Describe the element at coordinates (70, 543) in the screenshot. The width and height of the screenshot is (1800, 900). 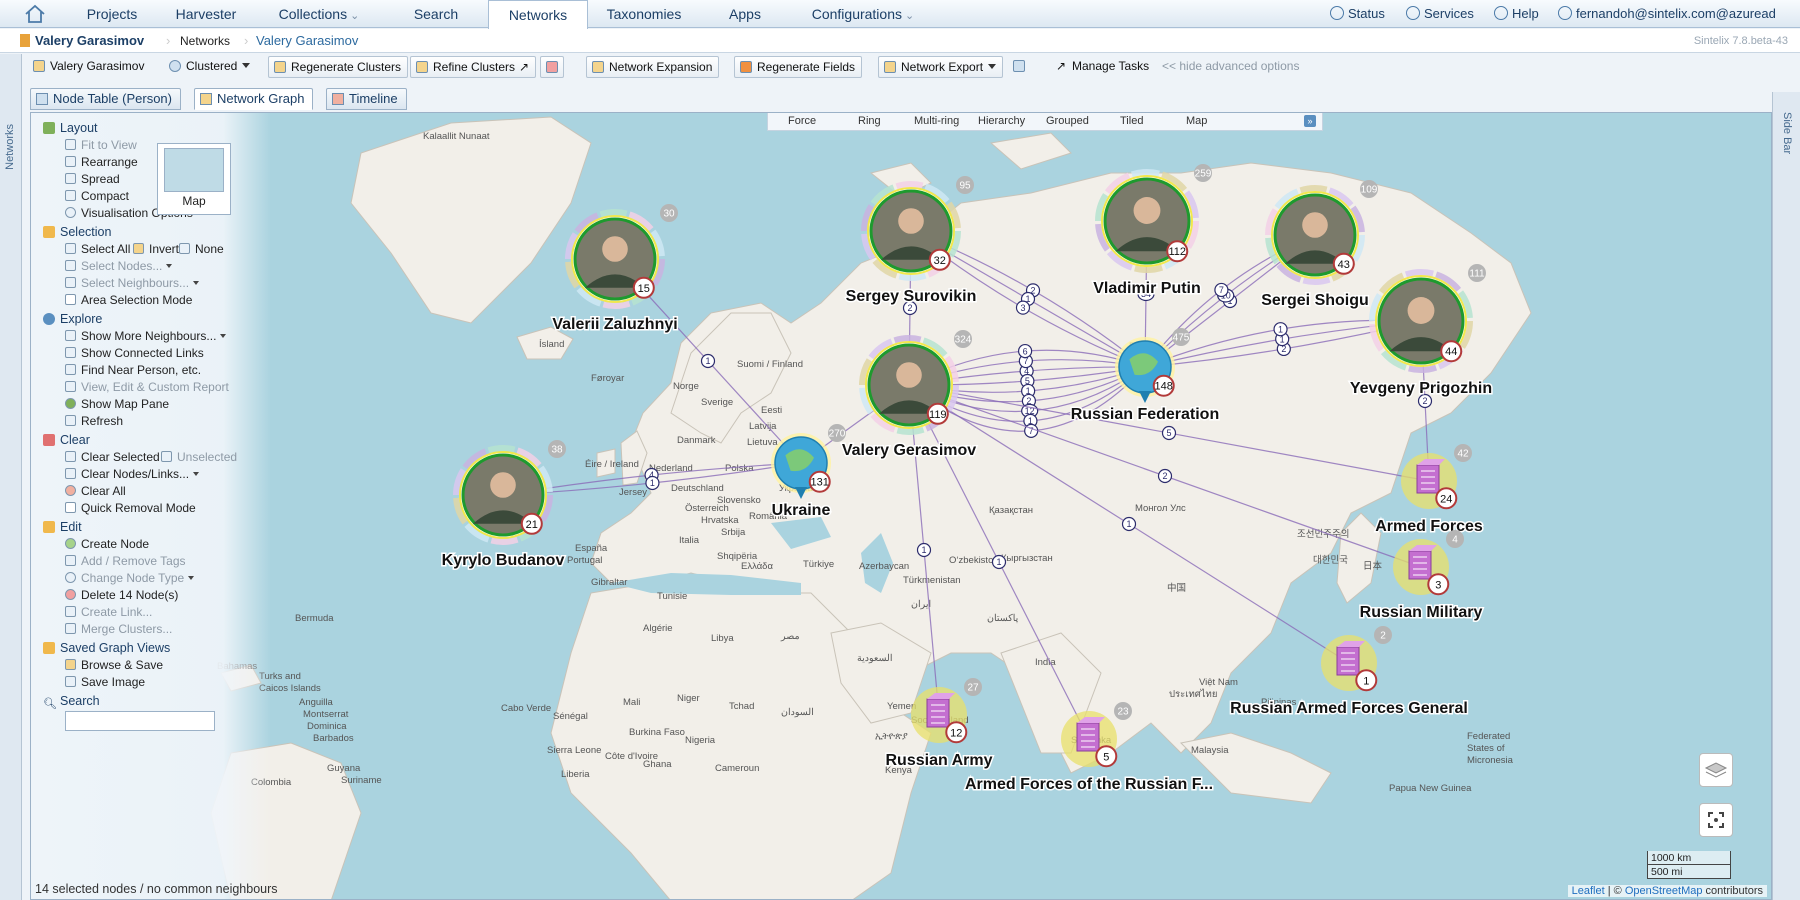
I see `create-node-icon` at that location.